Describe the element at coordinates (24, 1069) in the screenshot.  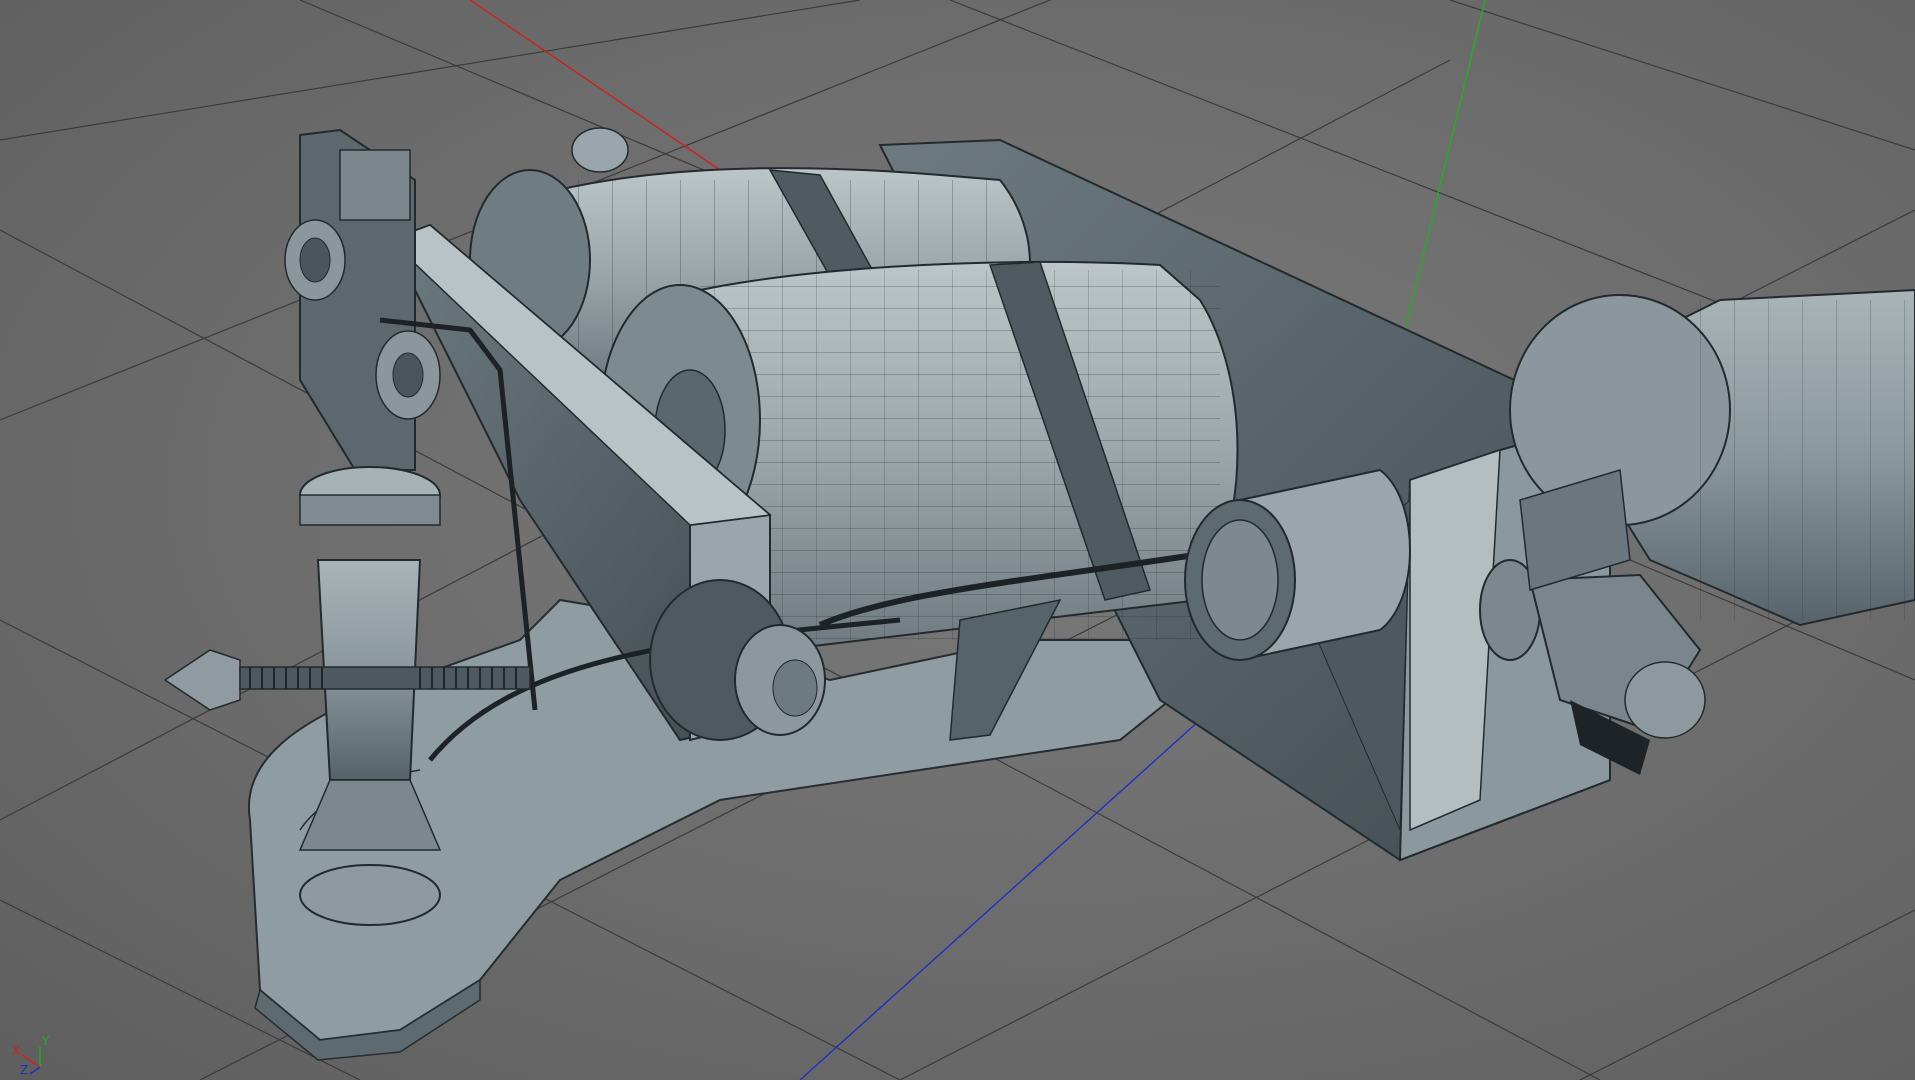
I see `axis-label-z: Z` at that location.